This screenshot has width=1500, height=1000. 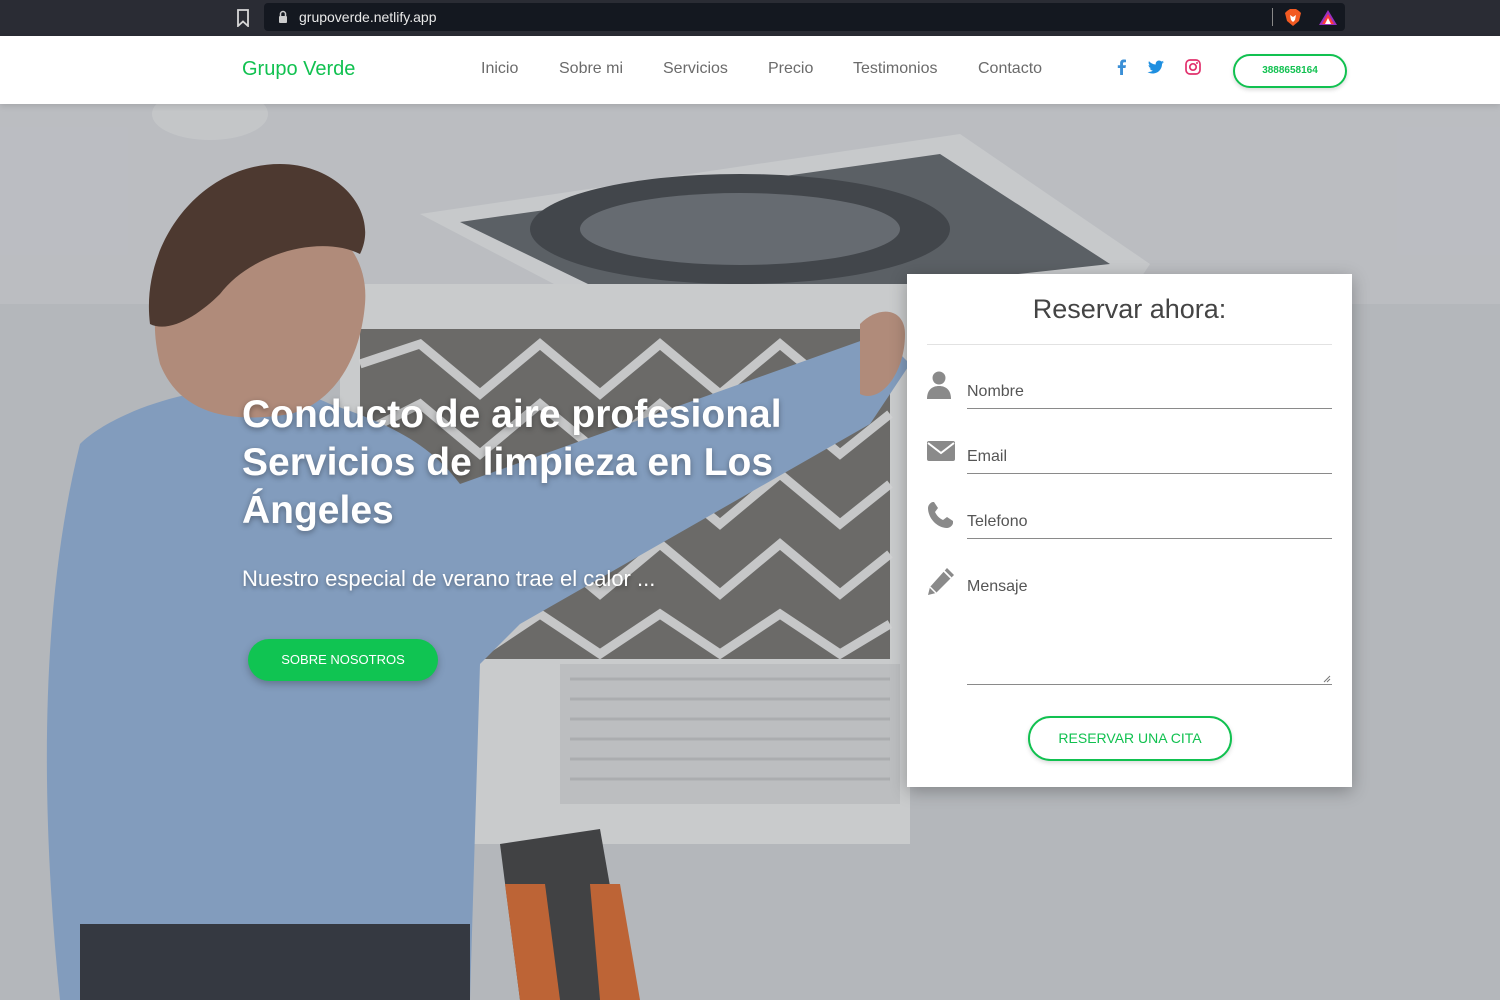 I want to click on user-icon, so click(x=939, y=385).